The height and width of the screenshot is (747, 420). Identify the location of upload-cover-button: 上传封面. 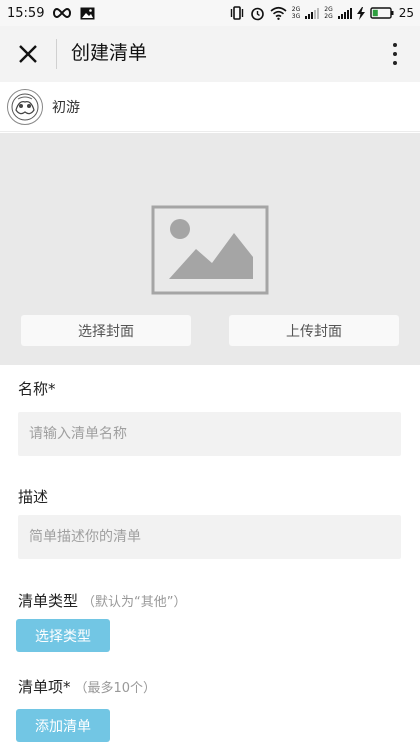
(314, 330).